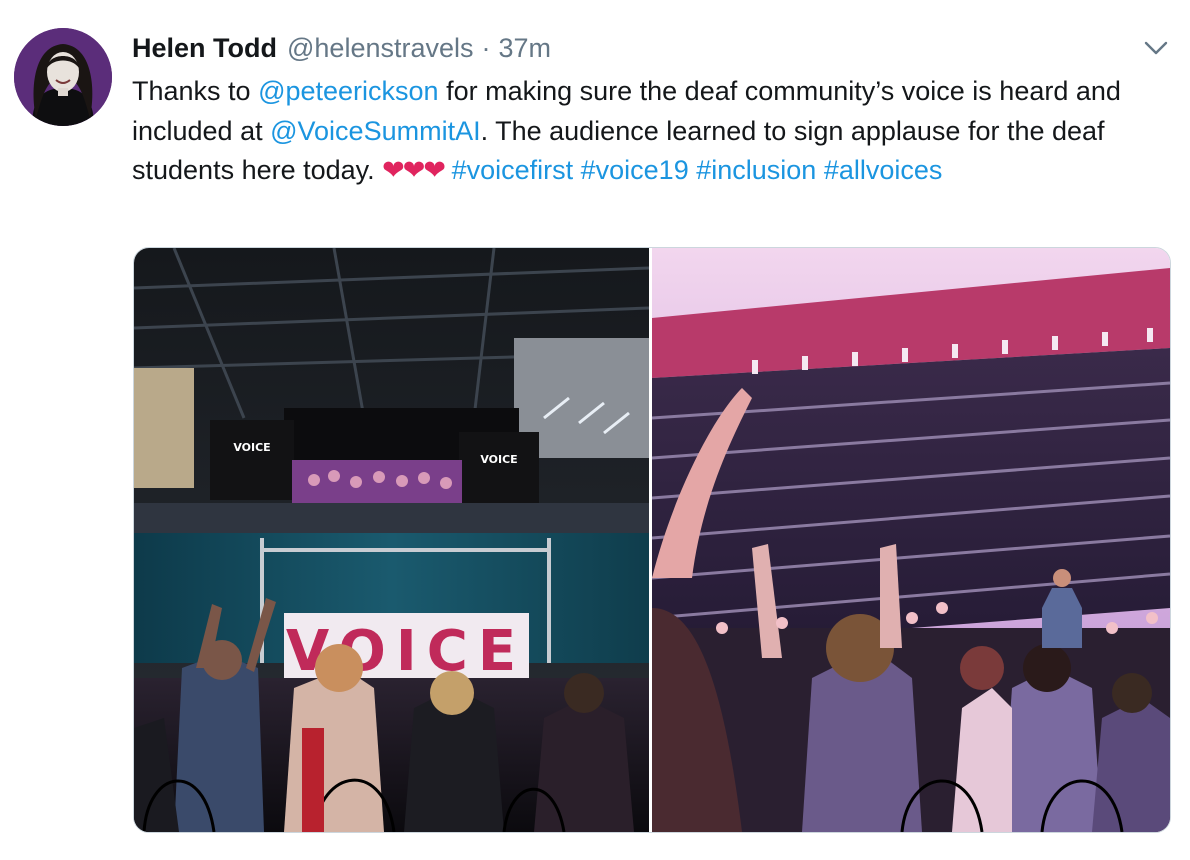 This screenshot has width=1190, height=860. Describe the element at coordinates (348, 91) in the screenshot. I see `mention-link: @peteerickson` at that location.